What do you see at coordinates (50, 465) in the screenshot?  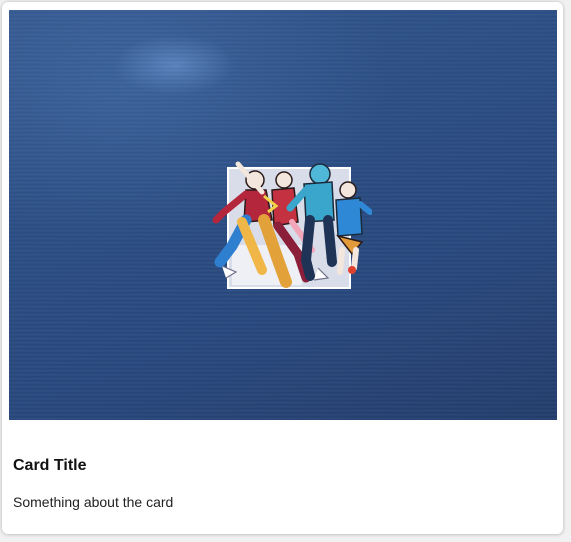 I see `card-title: Card Title` at bounding box center [50, 465].